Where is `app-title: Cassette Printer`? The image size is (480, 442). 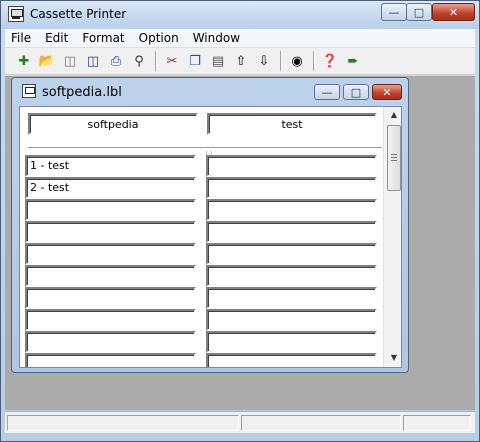 app-title: Cassette Printer is located at coordinates (78, 14).